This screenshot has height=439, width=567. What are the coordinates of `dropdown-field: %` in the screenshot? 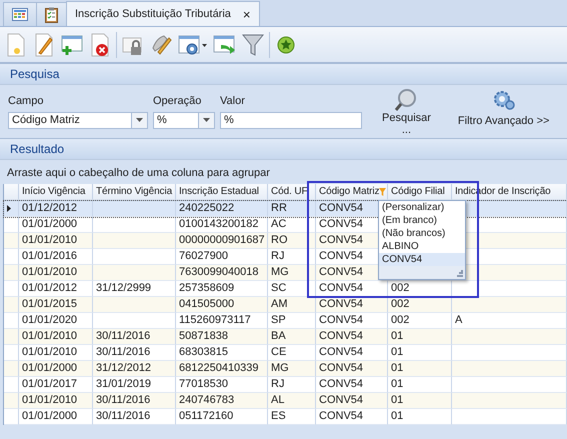 It's located at (184, 120).